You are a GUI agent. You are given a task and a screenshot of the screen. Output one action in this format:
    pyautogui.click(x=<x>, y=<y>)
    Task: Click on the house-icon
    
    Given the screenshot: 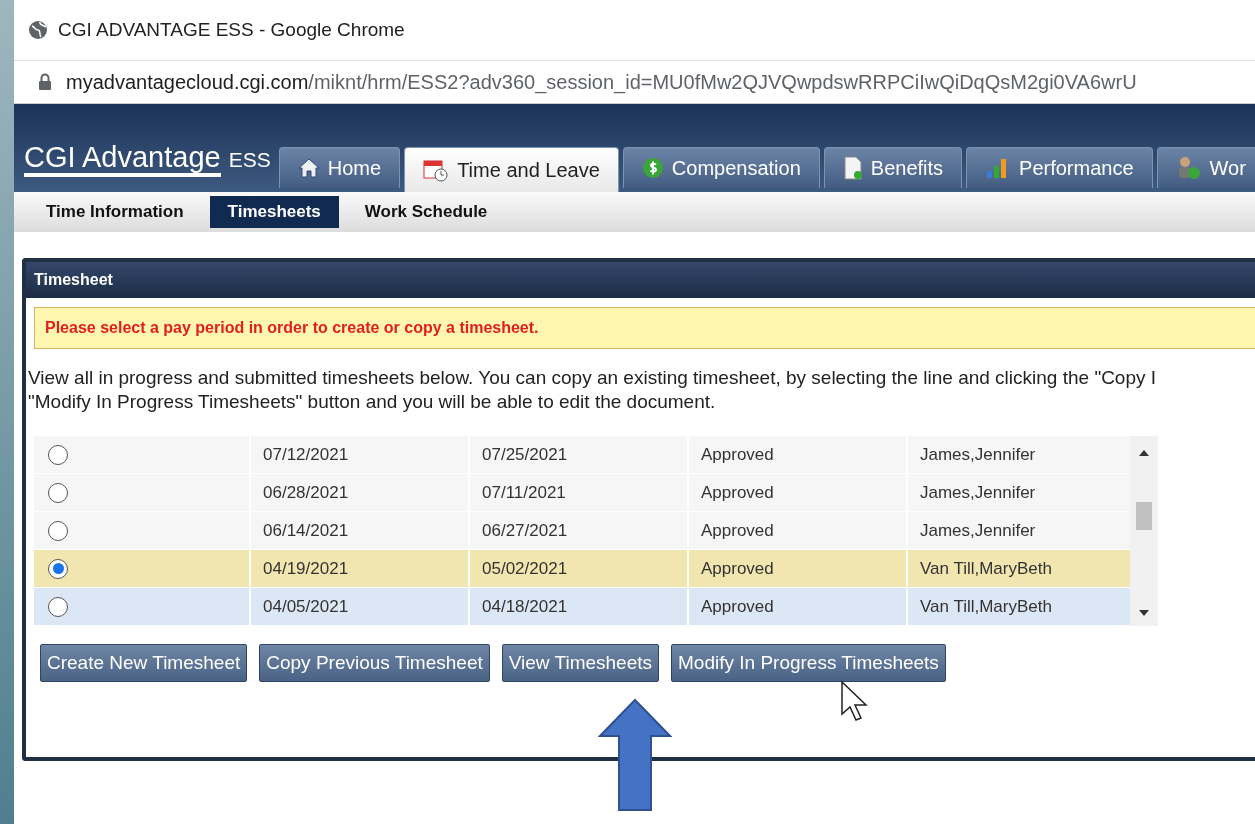 What is the action you would take?
    pyautogui.click(x=308, y=168)
    